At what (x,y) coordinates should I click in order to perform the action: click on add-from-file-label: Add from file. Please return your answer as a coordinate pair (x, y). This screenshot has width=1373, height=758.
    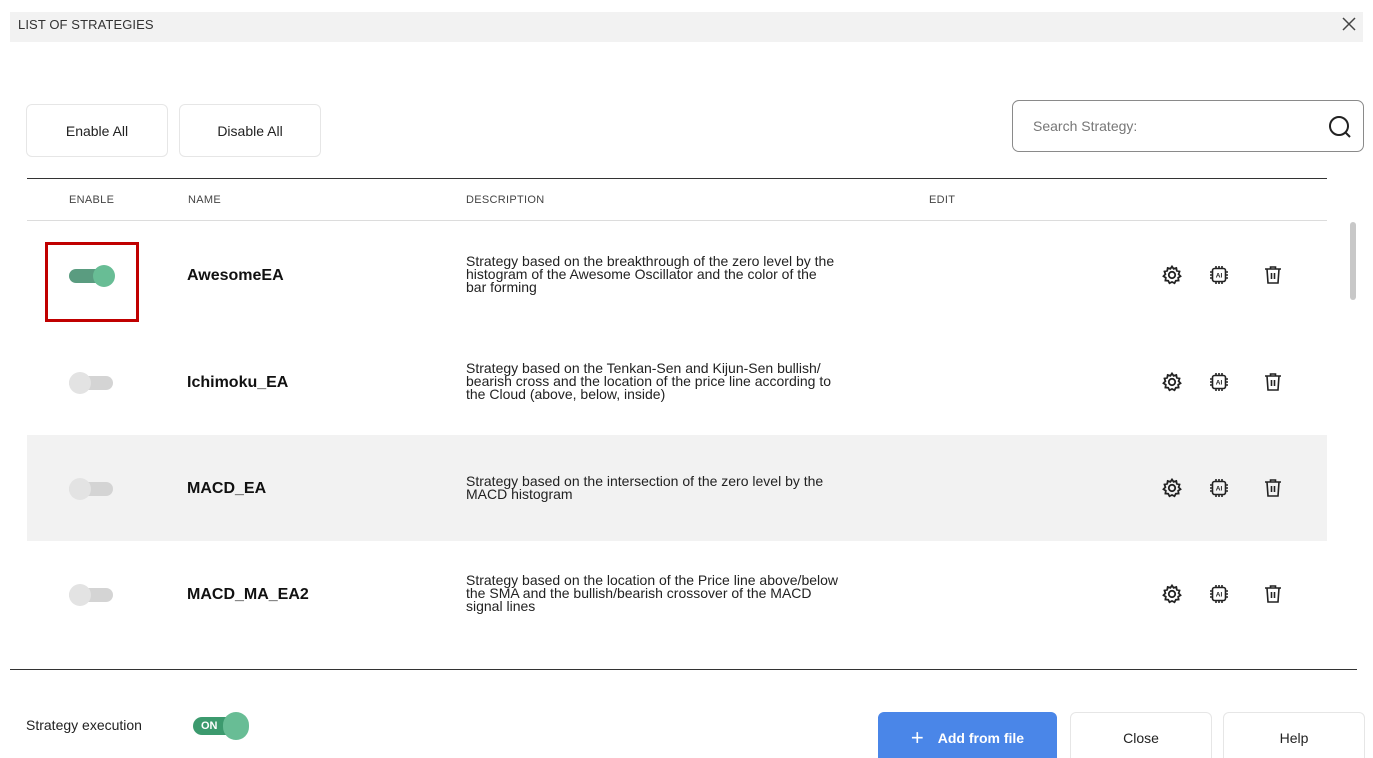
    Looking at the image, I should click on (981, 738).